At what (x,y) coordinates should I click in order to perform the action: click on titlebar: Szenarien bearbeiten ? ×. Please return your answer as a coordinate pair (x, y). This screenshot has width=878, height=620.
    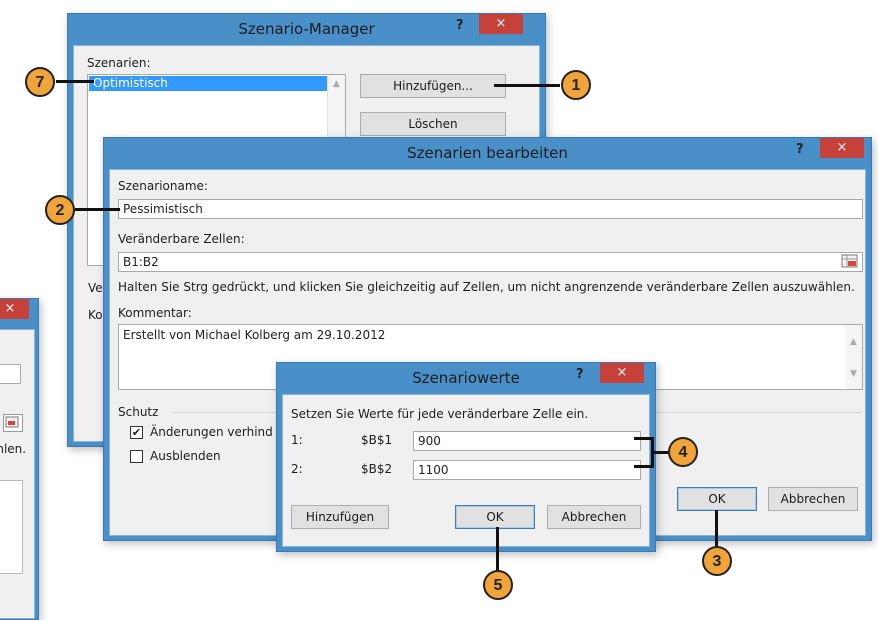
    Looking at the image, I should click on (487, 153).